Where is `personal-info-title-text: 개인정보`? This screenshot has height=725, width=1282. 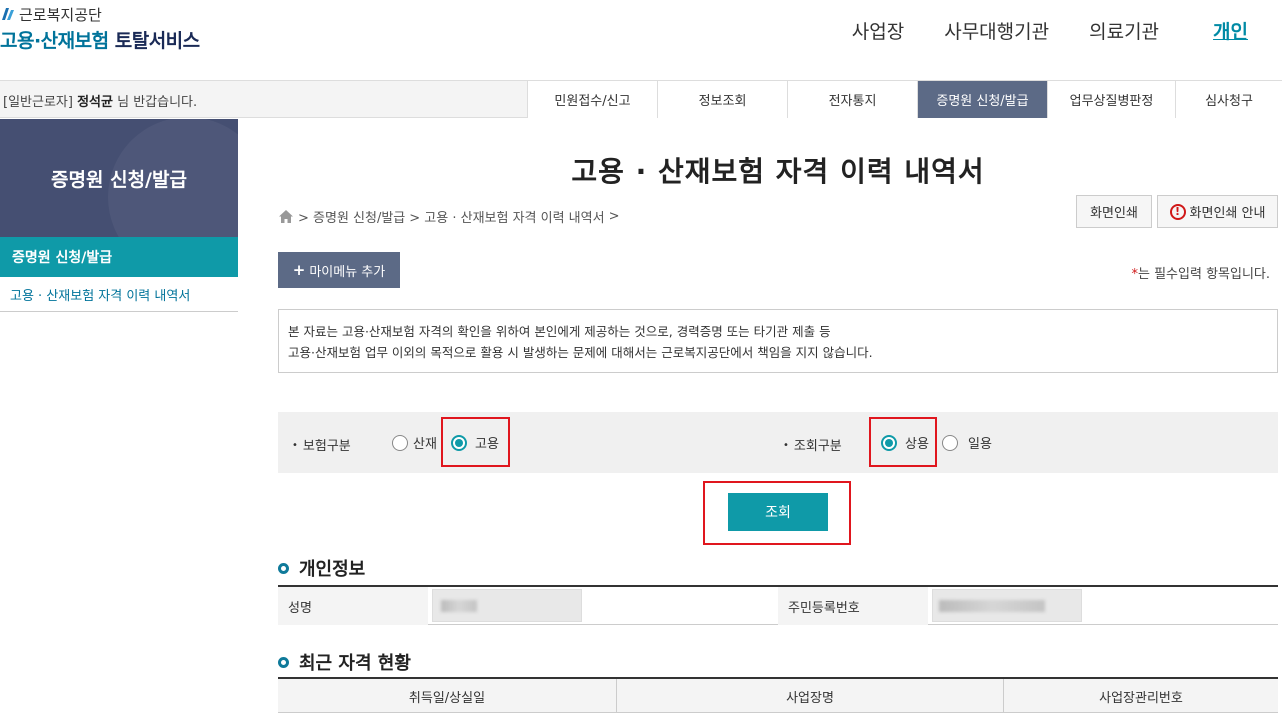
personal-info-title-text: 개인정보 is located at coordinates (332, 569).